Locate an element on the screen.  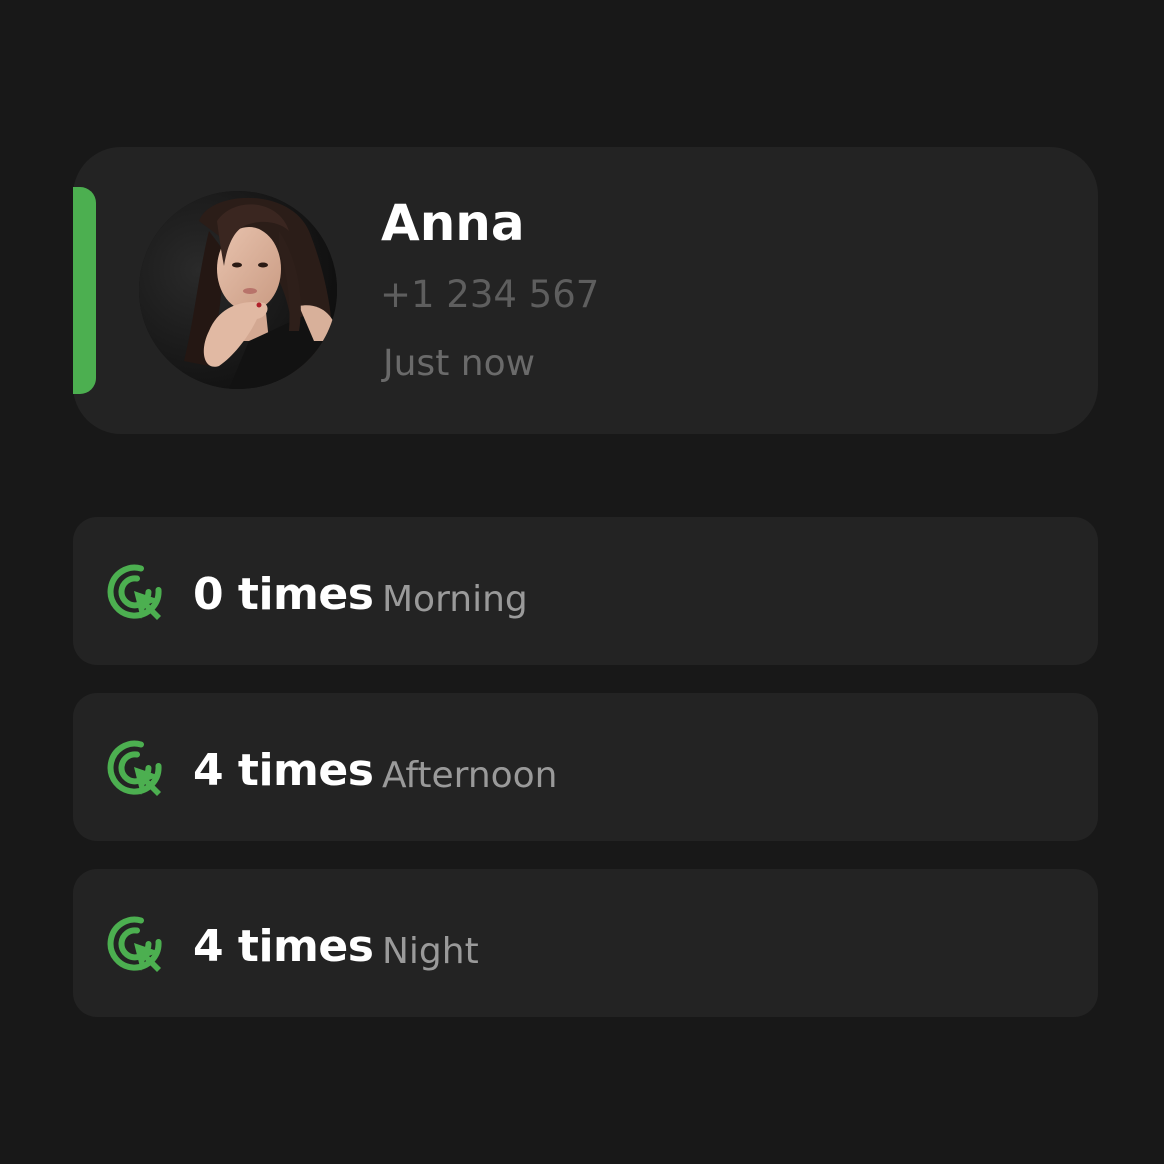
stat-period: Night is located at coordinates (430, 951).